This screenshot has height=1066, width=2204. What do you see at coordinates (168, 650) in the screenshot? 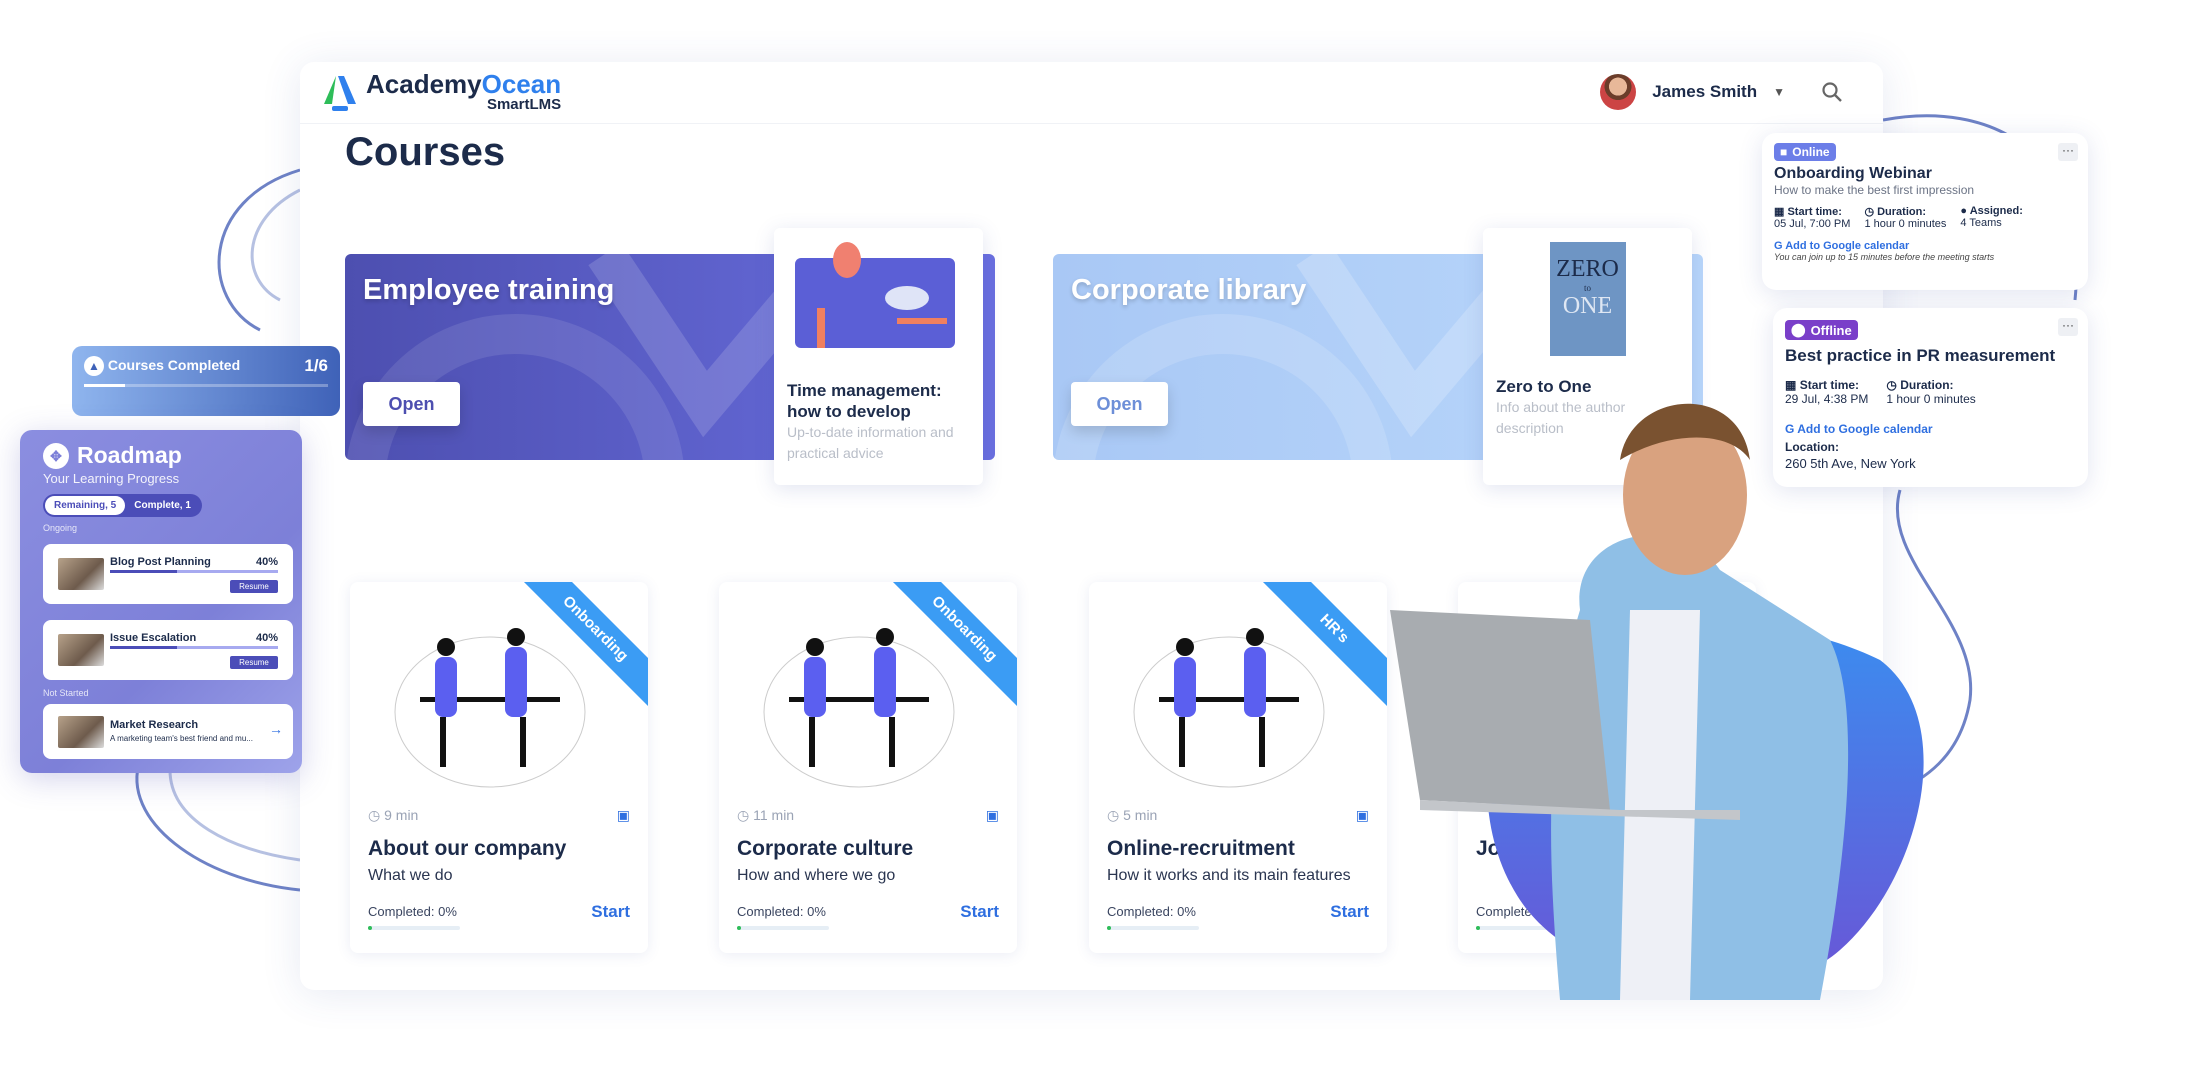
I see `roadmap-item: Issue Escalation 40% Resume` at bounding box center [168, 650].